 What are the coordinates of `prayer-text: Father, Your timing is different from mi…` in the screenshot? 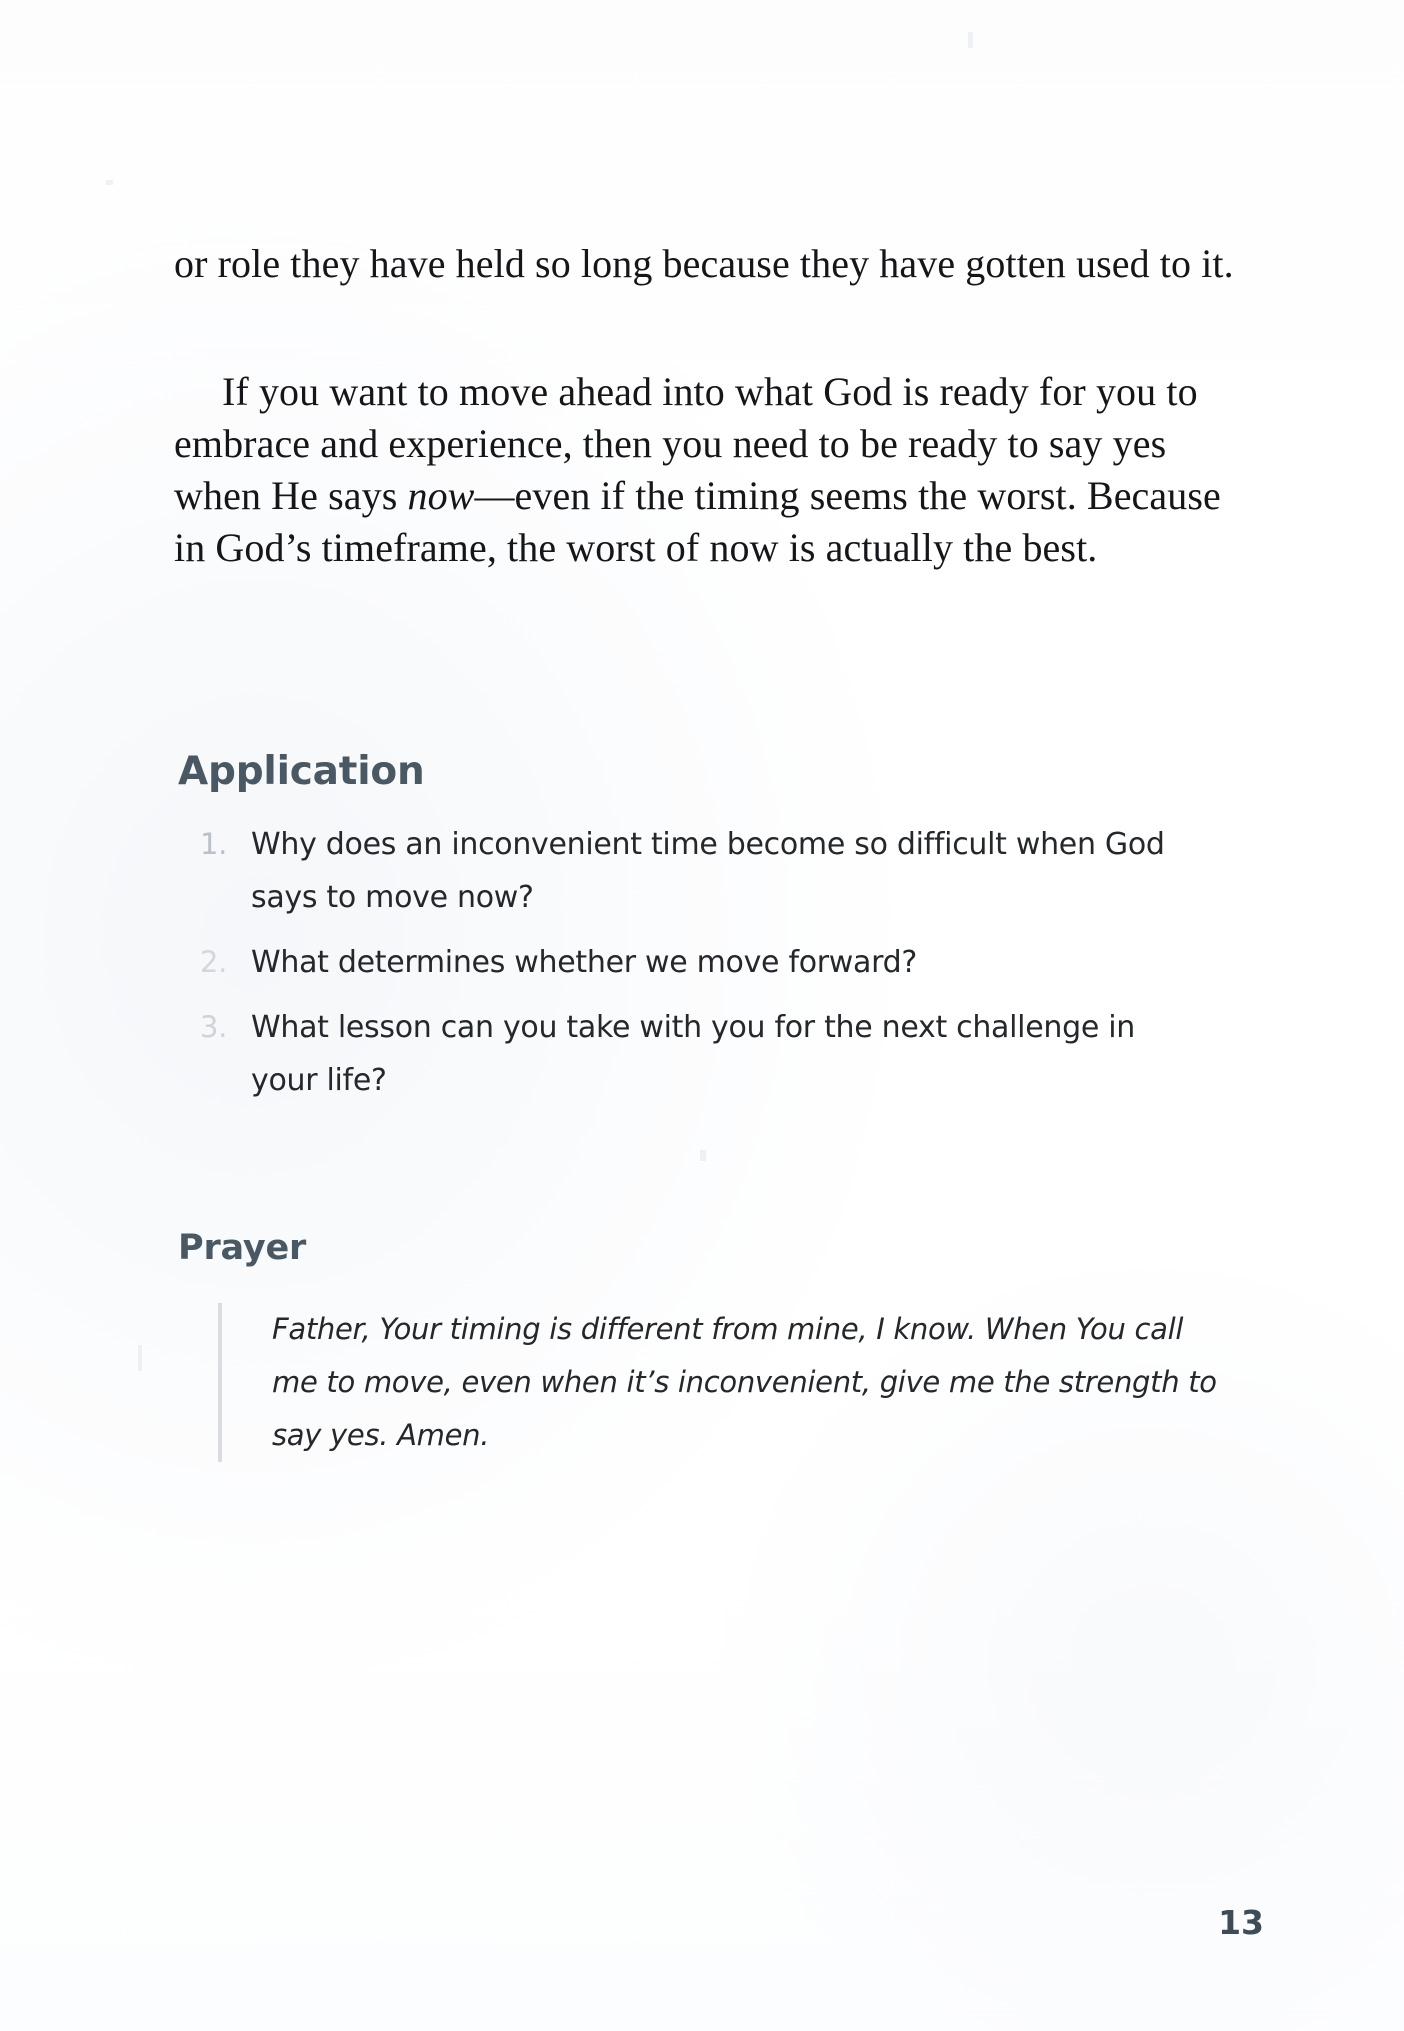 It's located at (744, 1382).